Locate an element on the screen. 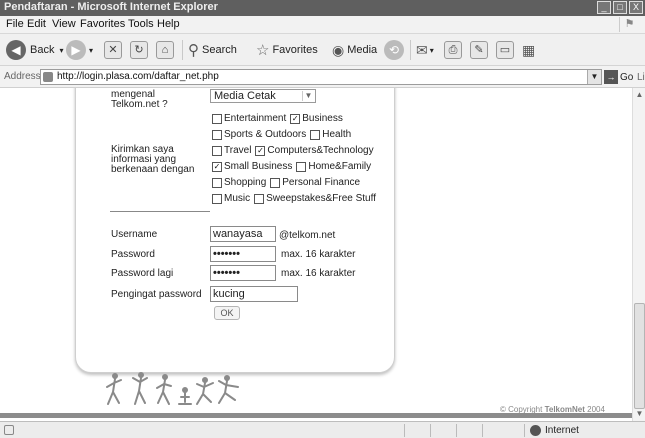  checkbox-label: Business is located at coordinates (322, 118).